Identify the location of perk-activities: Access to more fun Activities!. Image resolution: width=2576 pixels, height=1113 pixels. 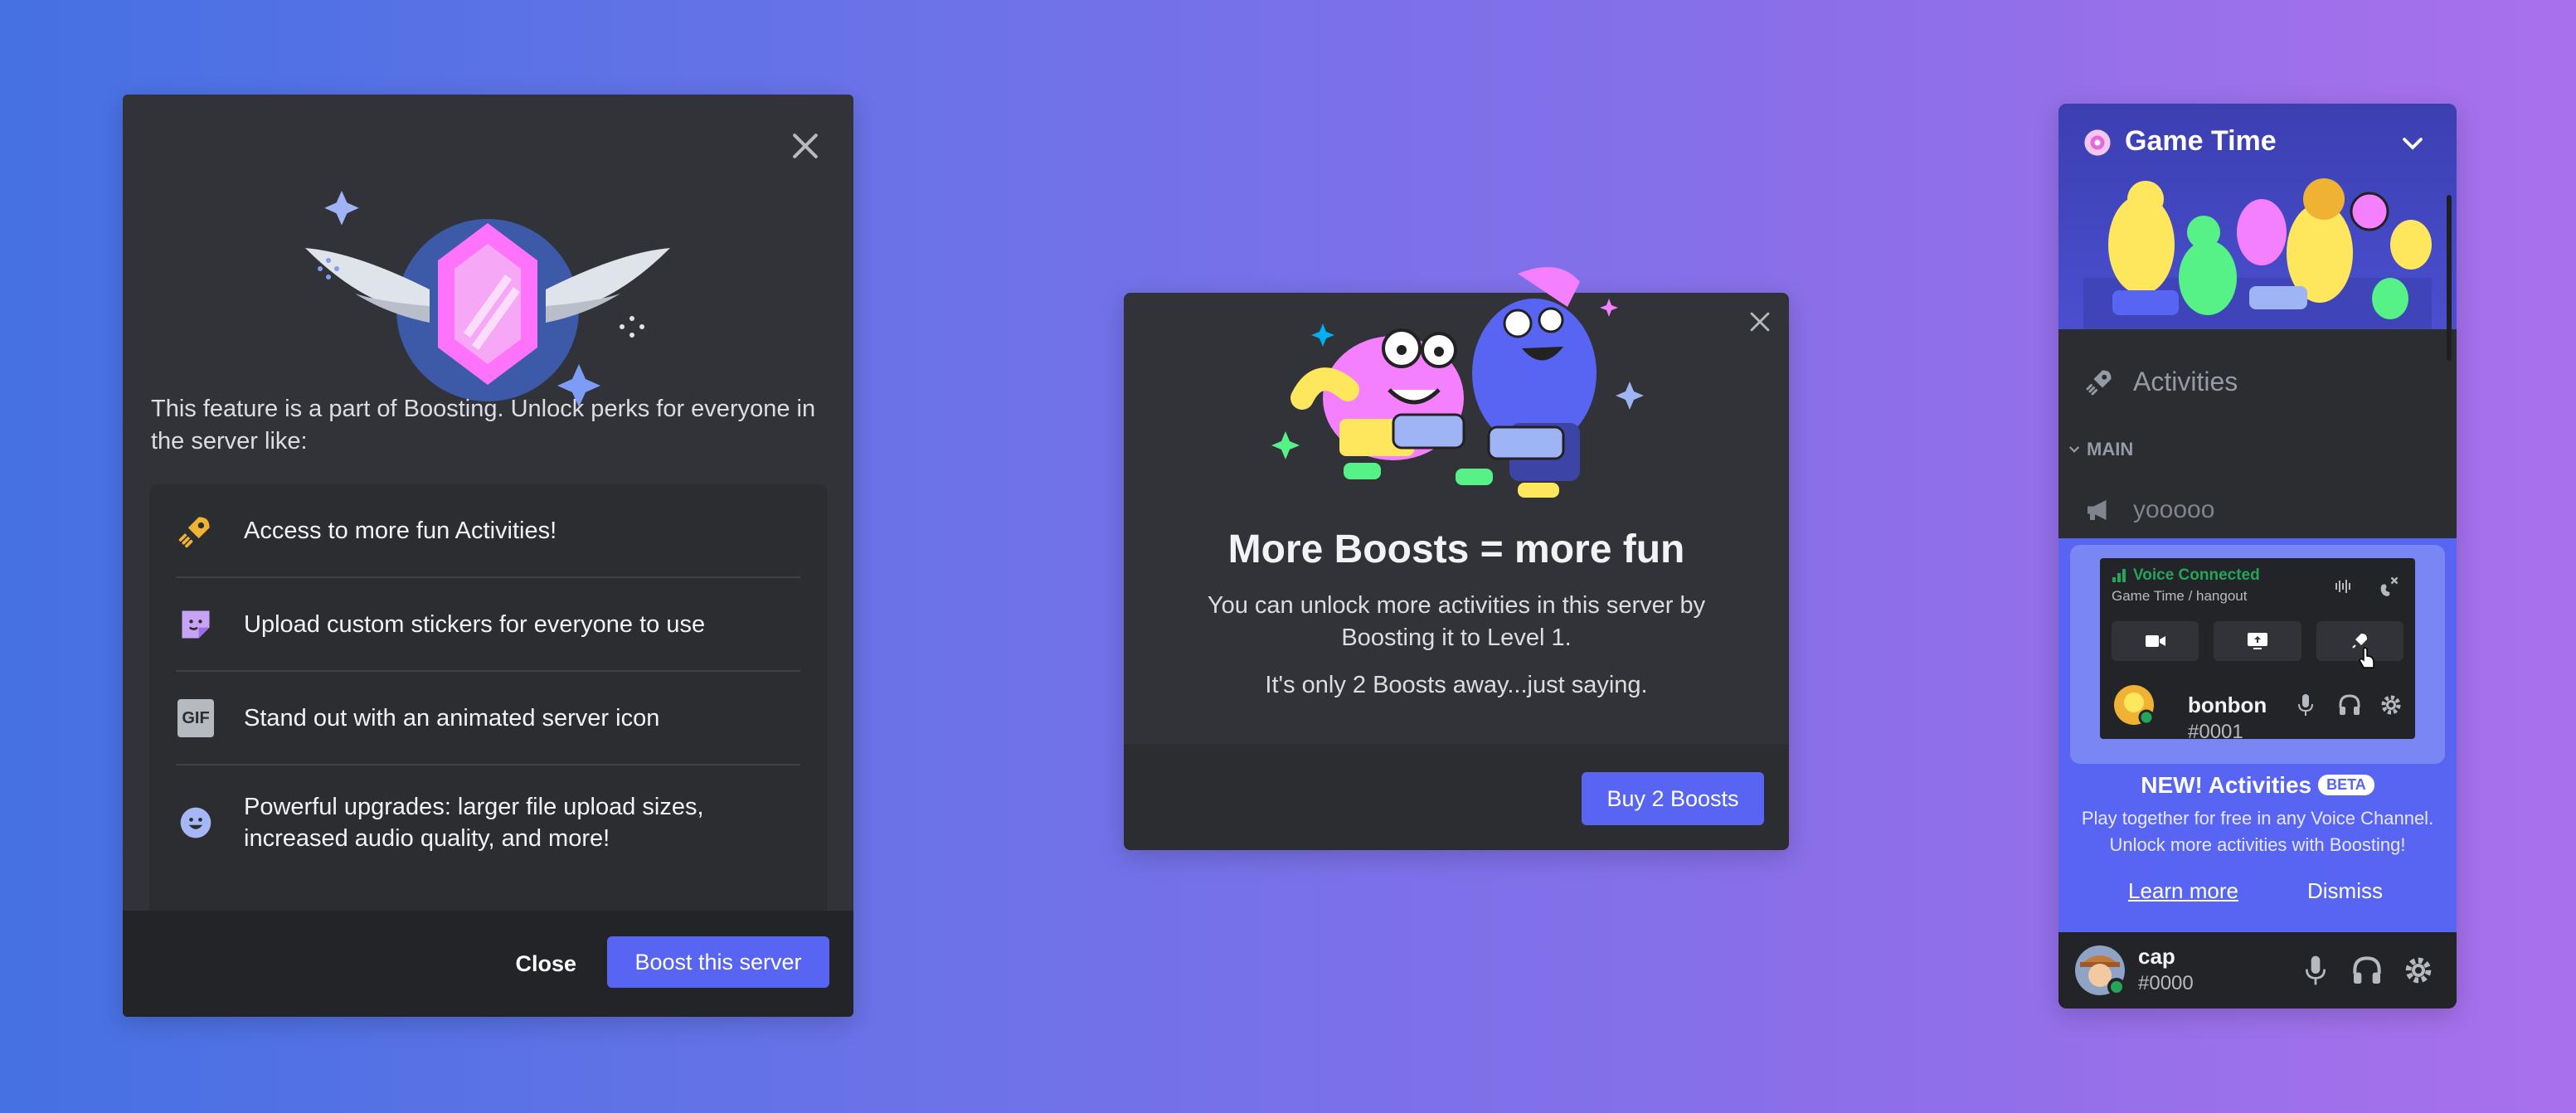
(488, 531).